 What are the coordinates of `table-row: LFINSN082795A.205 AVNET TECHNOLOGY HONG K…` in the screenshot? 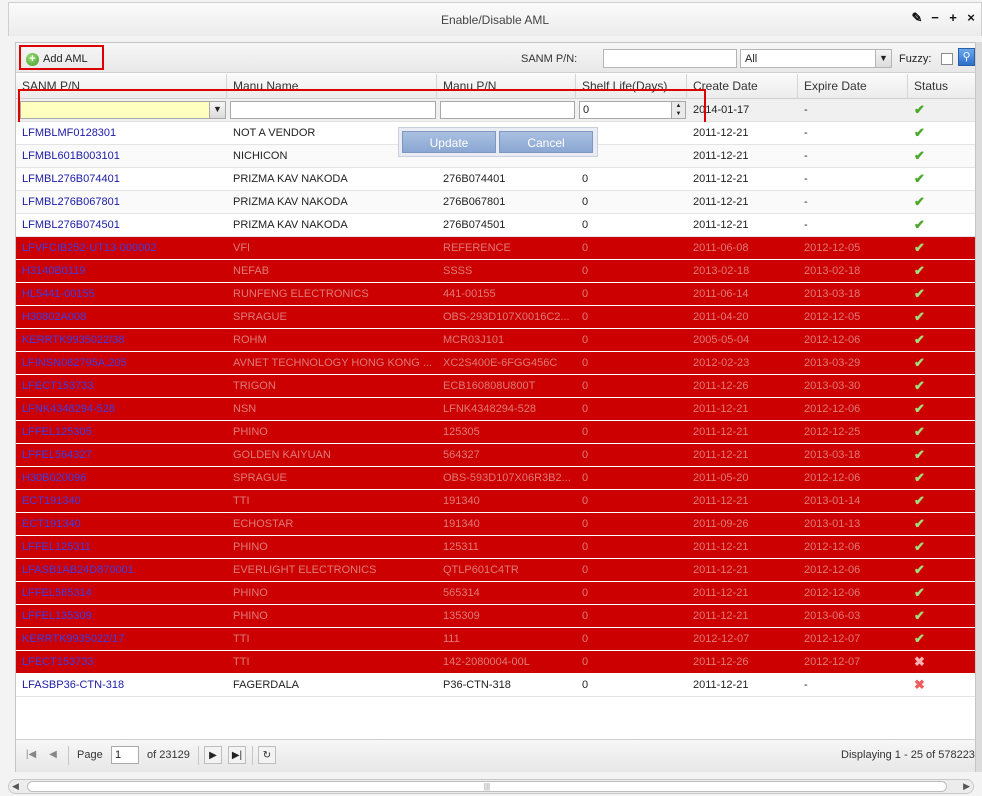 It's located at (495, 363).